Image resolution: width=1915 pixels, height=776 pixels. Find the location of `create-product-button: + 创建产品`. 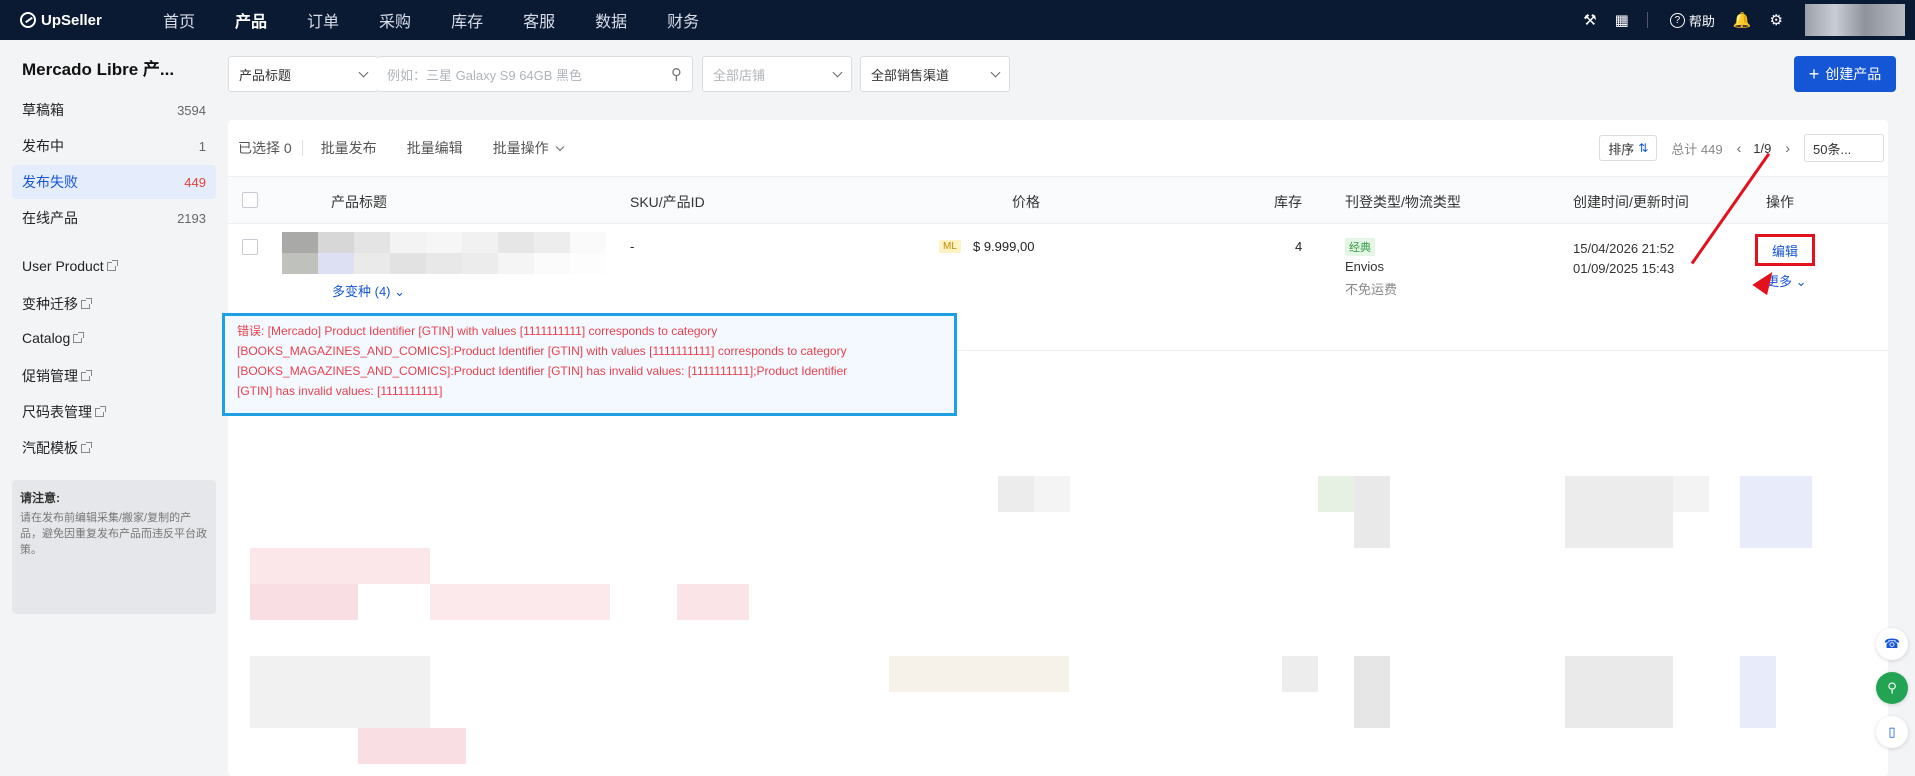

create-product-button: + 创建产品 is located at coordinates (1845, 74).